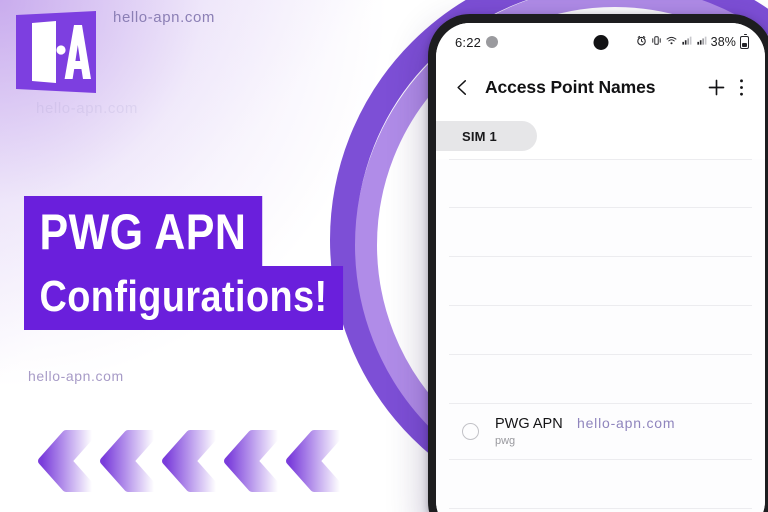  What do you see at coordinates (56, 52) in the screenshot?
I see `ha-monogram-logo` at bounding box center [56, 52].